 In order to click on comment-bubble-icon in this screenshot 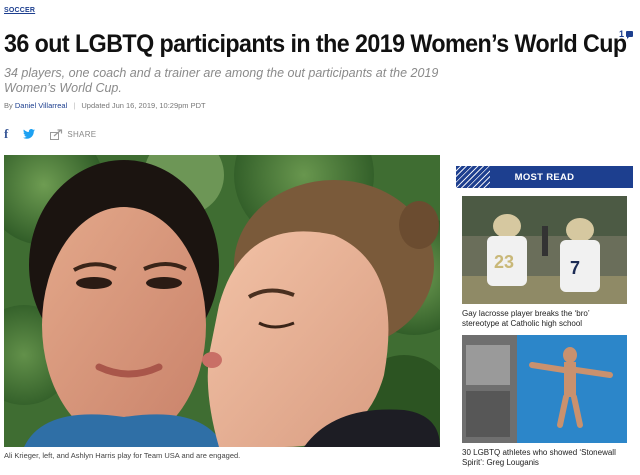, I will do `click(630, 35)`.